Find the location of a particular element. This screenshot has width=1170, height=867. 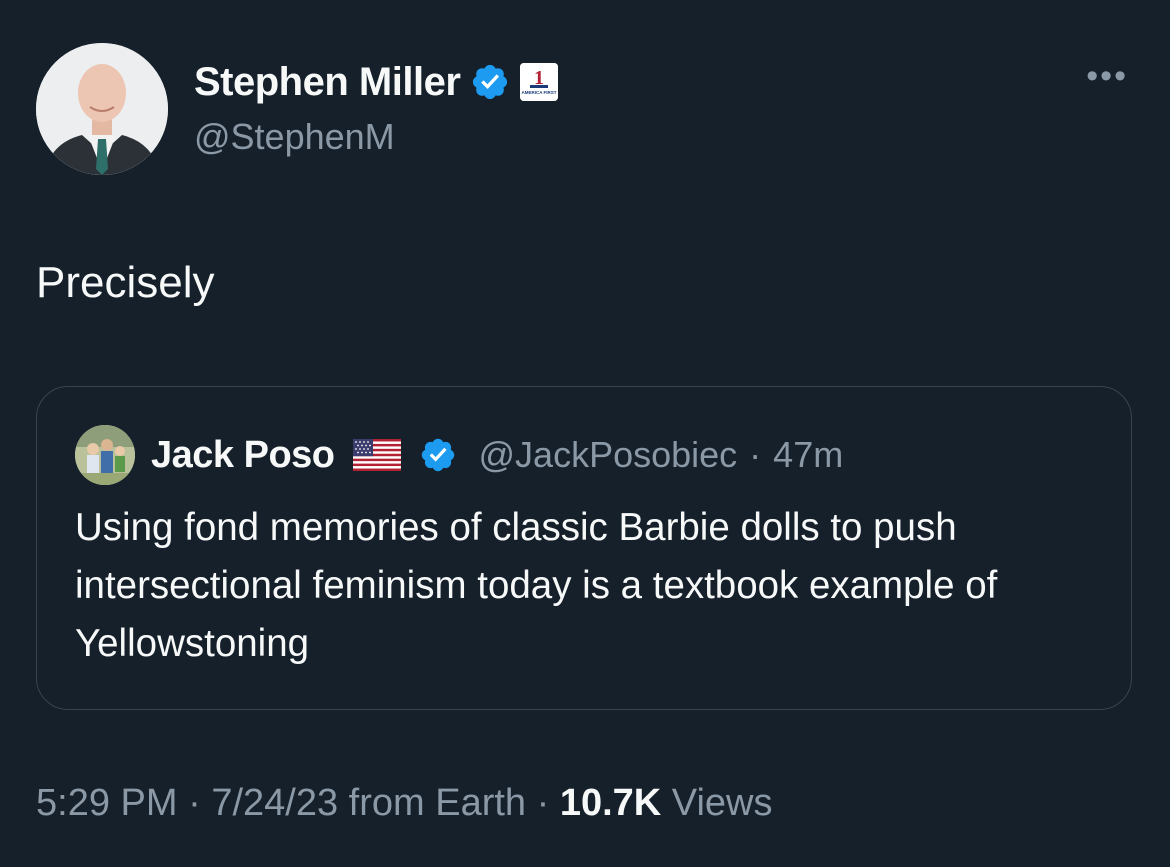

views-label: Views is located at coordinates (717, 803).